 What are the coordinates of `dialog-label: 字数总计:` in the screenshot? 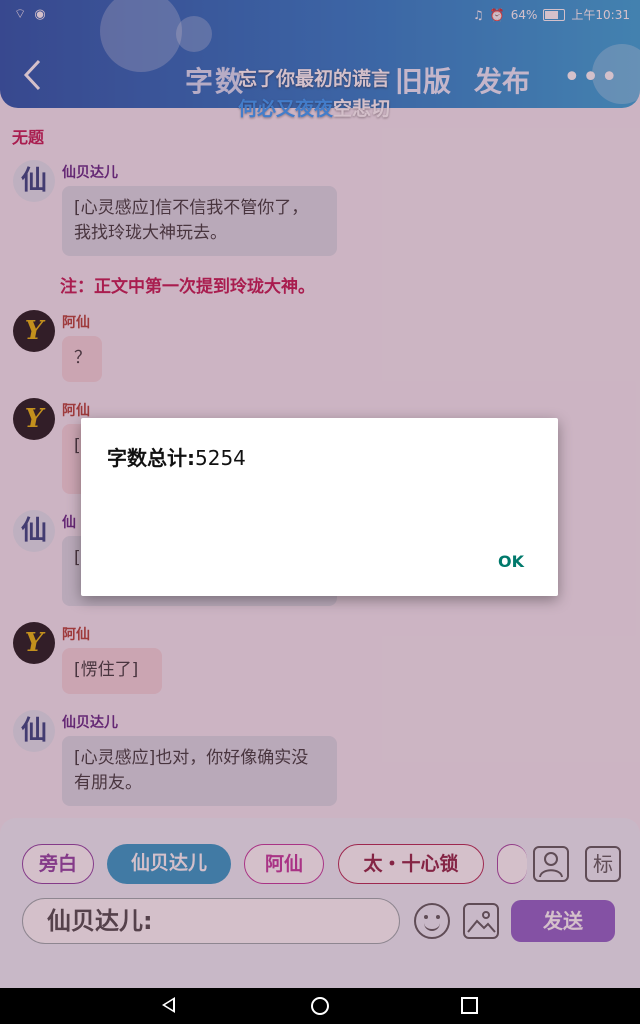 It's located at (151, 458).